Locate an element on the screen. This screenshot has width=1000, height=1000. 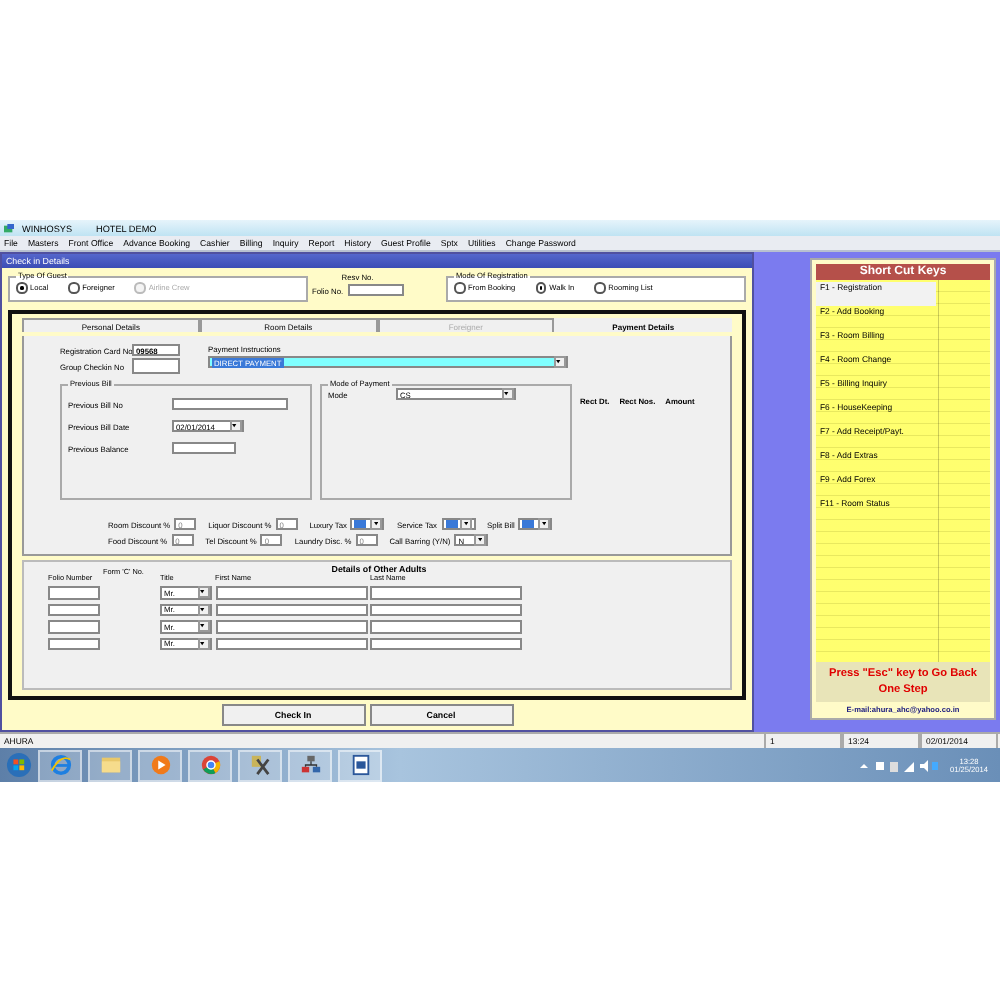
app-icon is located at coordinates (9, 228).